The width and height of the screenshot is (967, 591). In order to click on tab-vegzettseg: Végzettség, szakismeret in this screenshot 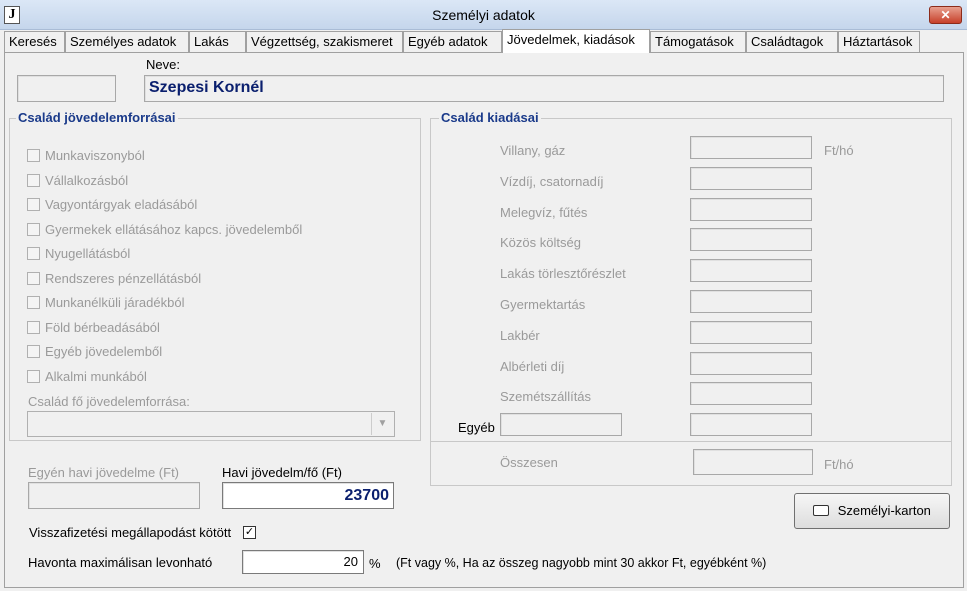, I will do `click(324, 41)`.